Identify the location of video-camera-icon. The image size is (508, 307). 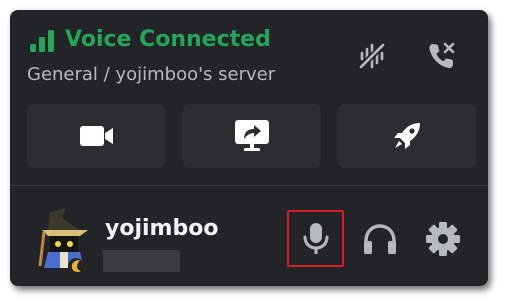
(96, 136).